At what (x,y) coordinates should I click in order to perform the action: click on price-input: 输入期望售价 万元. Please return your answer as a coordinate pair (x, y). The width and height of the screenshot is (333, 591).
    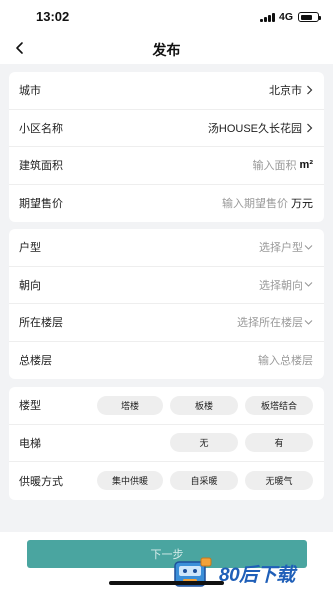
    Looking at the image, I should click on (267, 203).